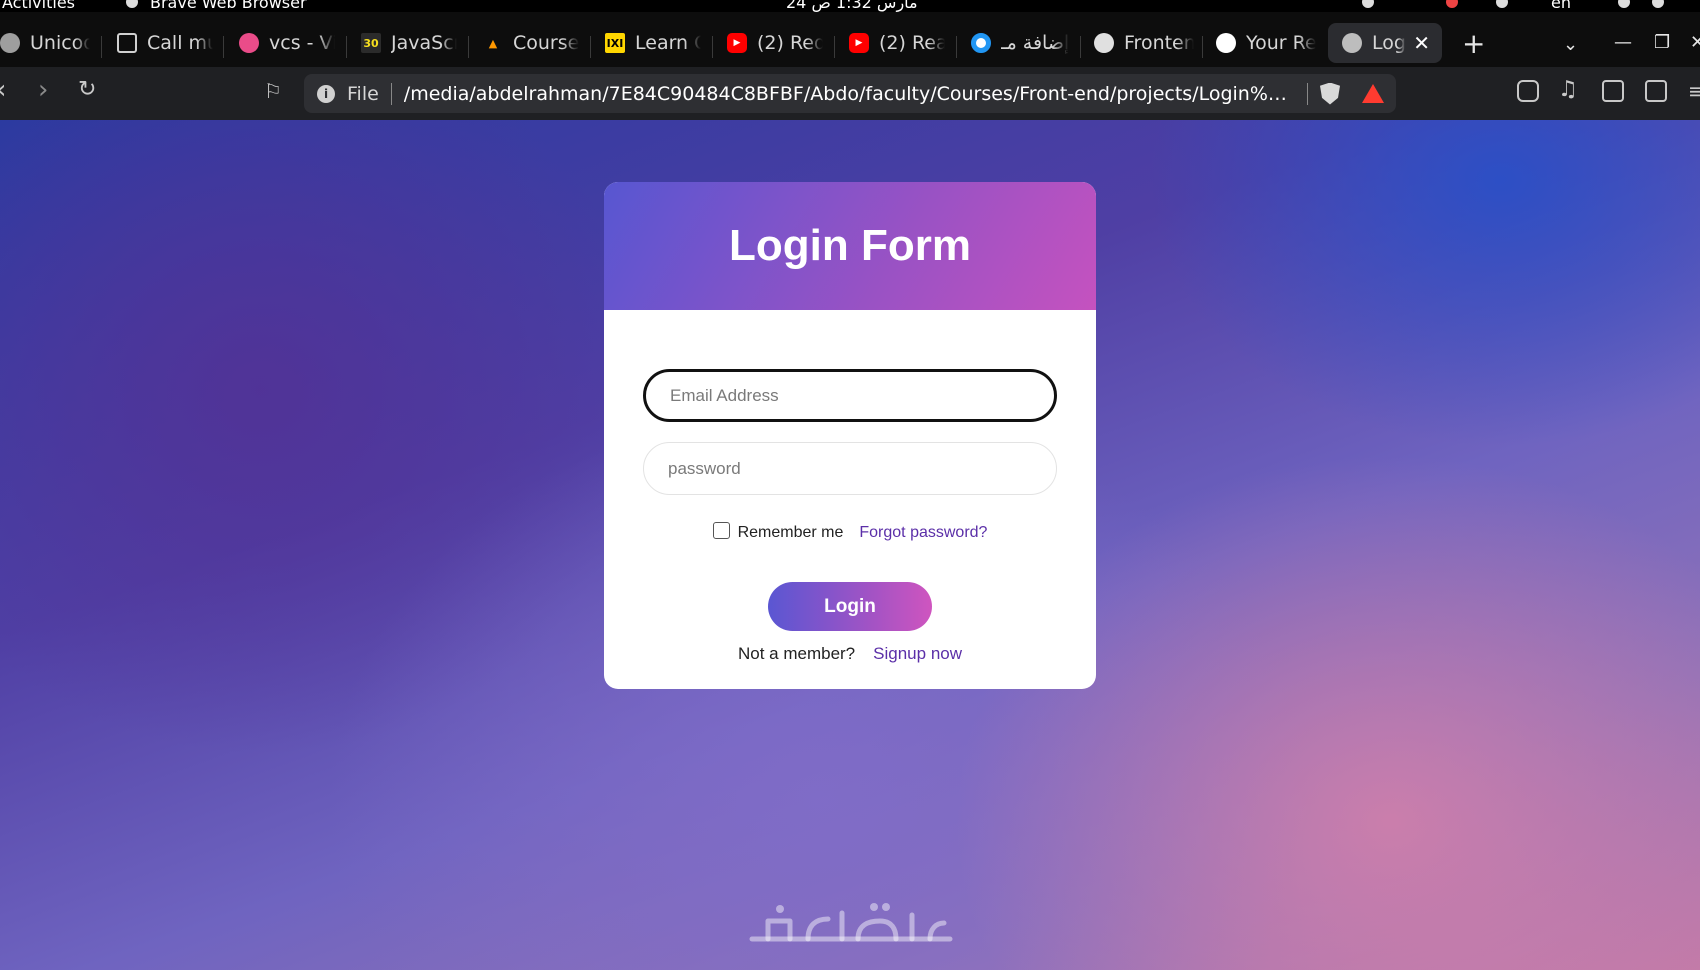  Describe the element at coordinates (1021, 43) in the screenshot. I see `tab-arabic-add: إضافة مـ` at that location.